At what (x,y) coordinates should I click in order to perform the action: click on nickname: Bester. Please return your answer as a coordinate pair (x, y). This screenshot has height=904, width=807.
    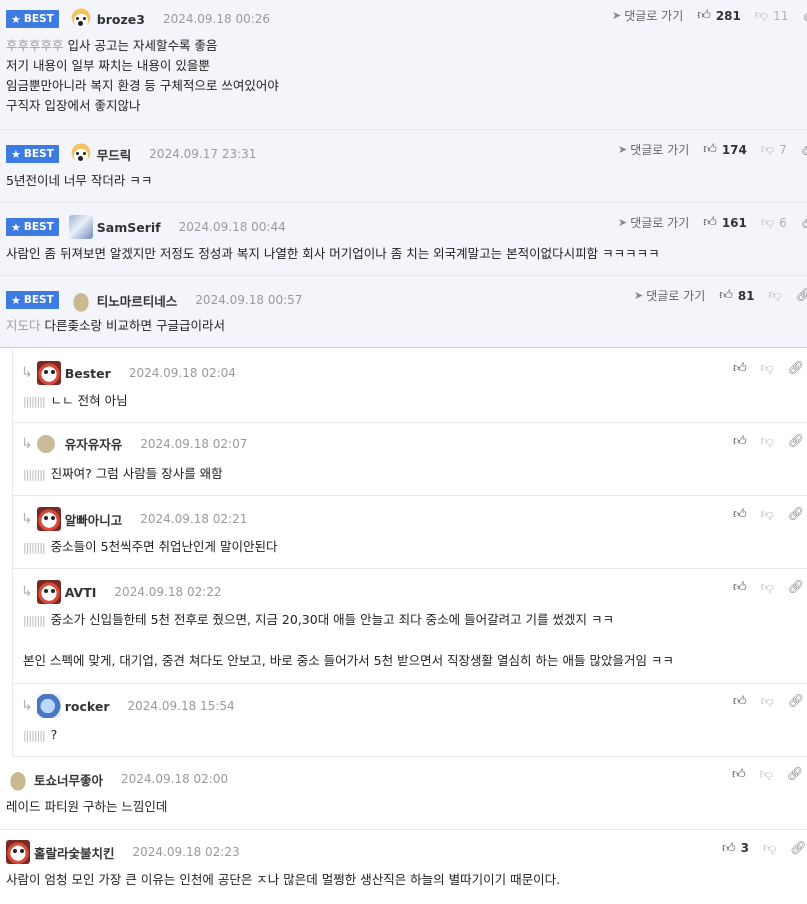
    Looking at the image, I should click on (88, 373).